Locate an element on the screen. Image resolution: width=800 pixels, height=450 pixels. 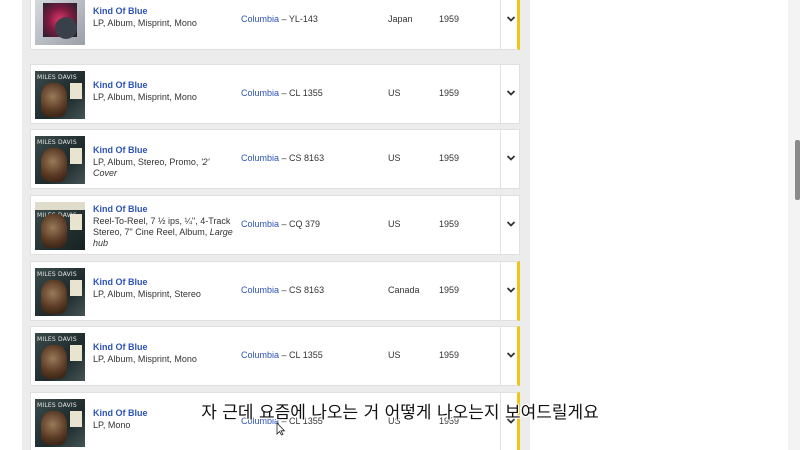
format-text: LP, Mono is located at coordinates (112, 425).